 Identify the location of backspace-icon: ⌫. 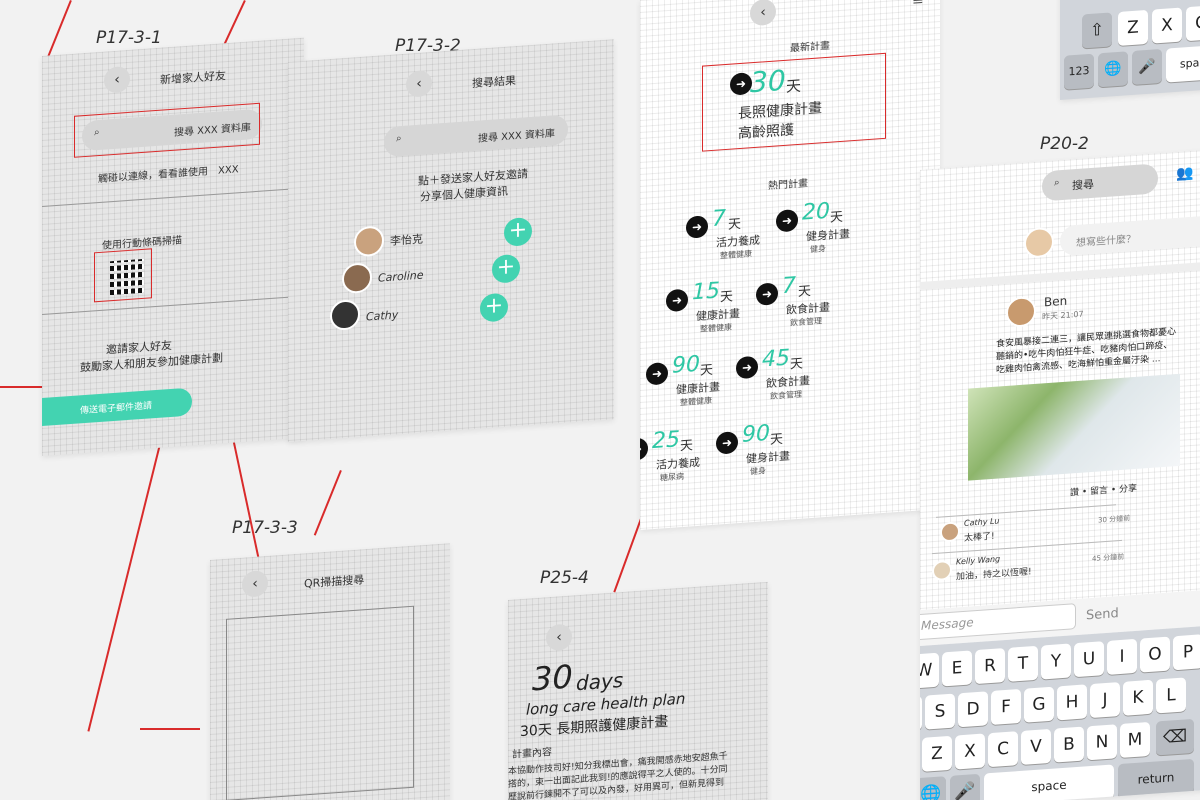
(1175, 737).